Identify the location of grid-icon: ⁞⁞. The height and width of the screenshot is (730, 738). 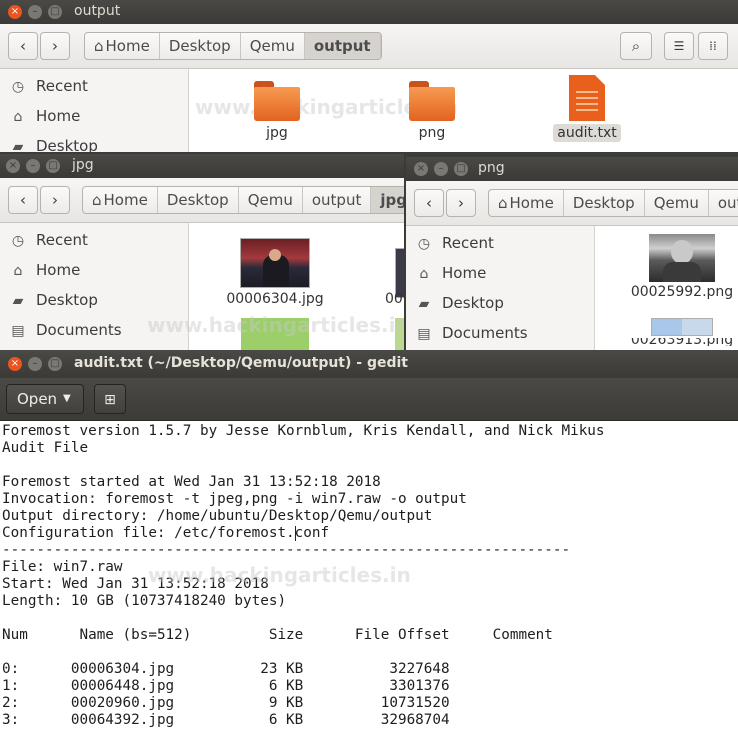
(713, 46).